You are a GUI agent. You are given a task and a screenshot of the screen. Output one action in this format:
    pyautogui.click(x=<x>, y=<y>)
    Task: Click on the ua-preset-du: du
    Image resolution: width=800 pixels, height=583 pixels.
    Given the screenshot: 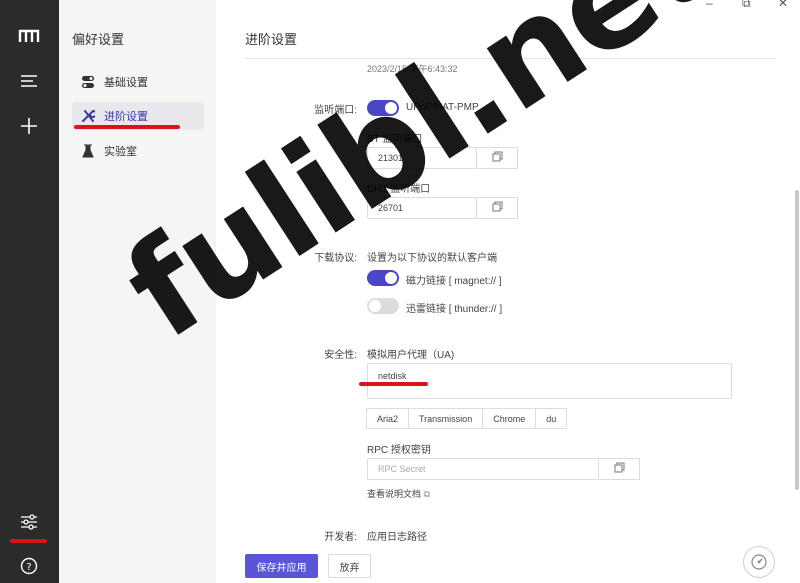 What is the action you would take?
    pyautogui.click(x=551, y=418)
    